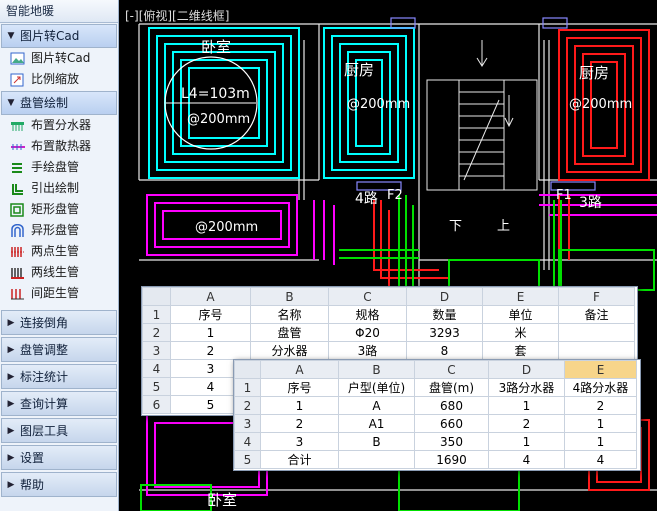  Describe the element at coordinates (289, 332) in the screenshot. I see `table-cell: 盘管` at that location.